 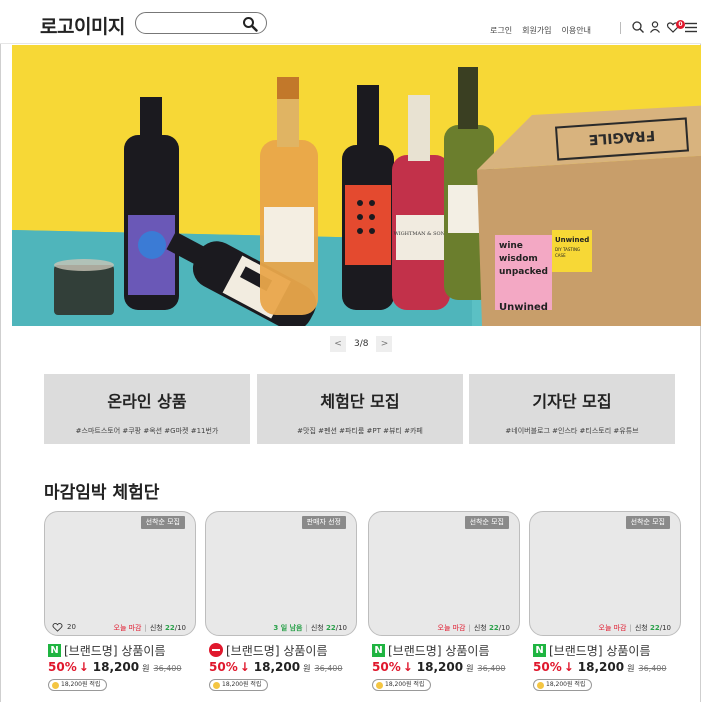 I want to click on product-thumbnail: 판매자 선정, so click(x=281, y=573).